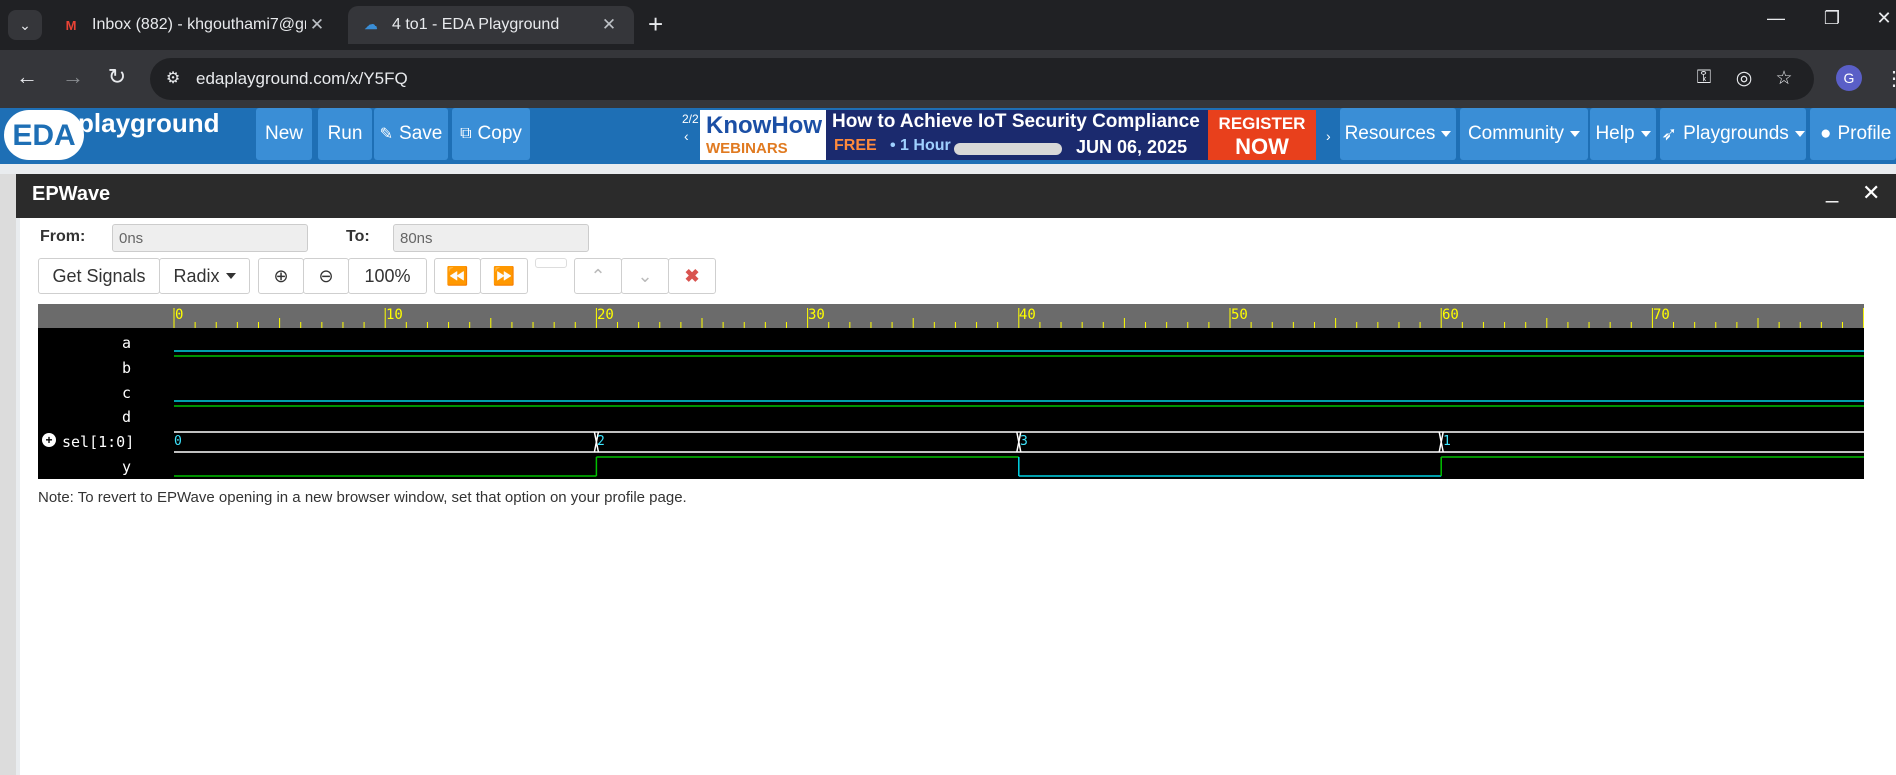  What do you see at coordinates (178, 441) in the screenshot?
I see `sel-value: 0` at bounding box center [178, 441].